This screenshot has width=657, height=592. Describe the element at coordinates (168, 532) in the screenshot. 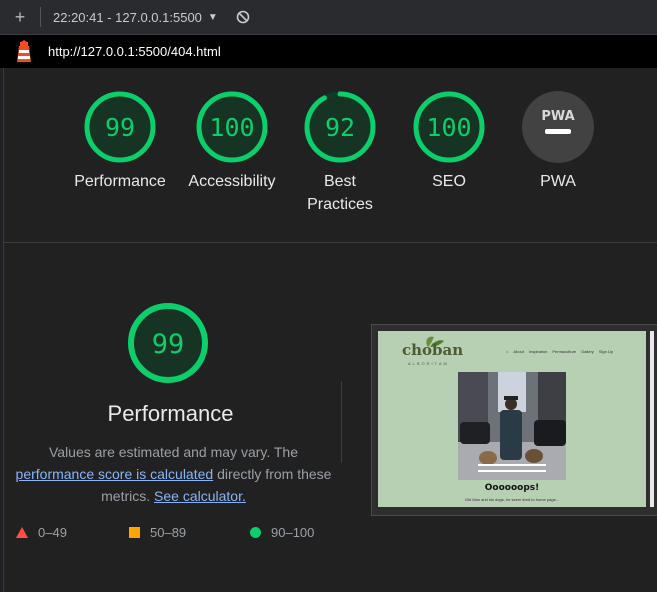

I see `legend-range: 50–89` at that location.